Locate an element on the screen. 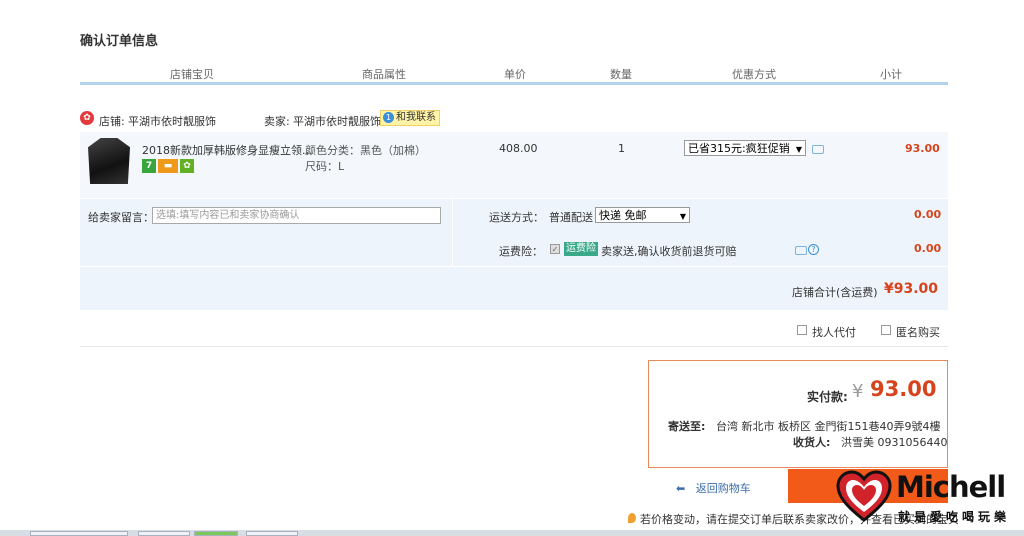  actual-payment-value: 93.00 is located at coordinates (903, 389).